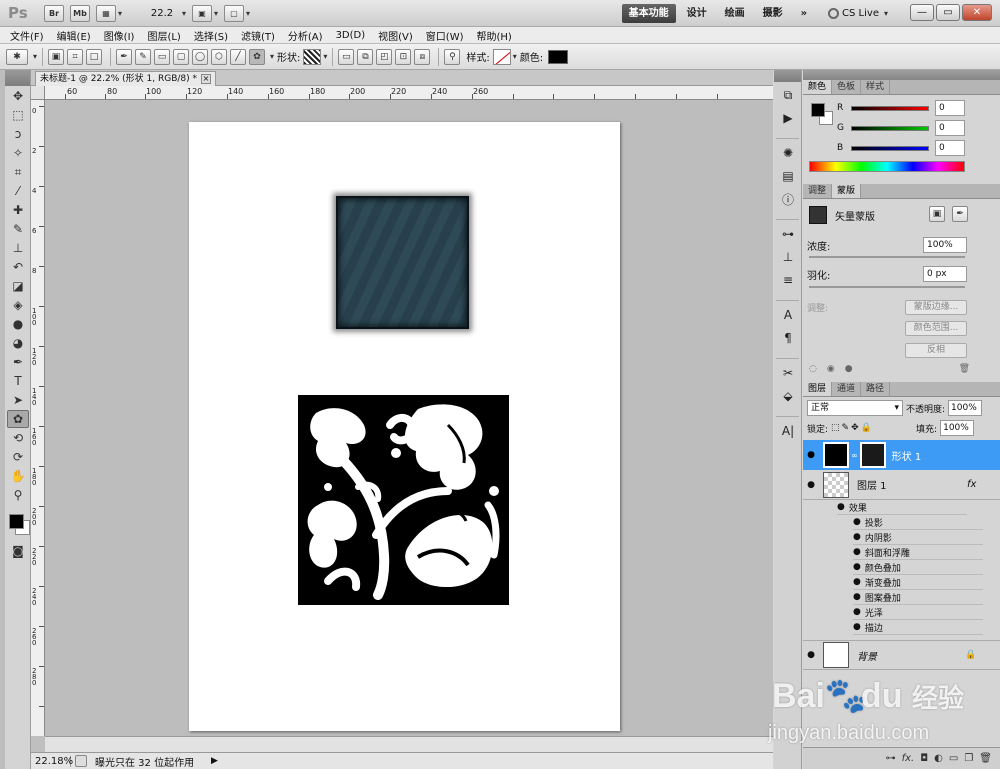 The height and width of the screenshot is (769, 1000). Describe the element at coordinates (977, 12) in the screenshot. I see `close-button: ✕` at that location.